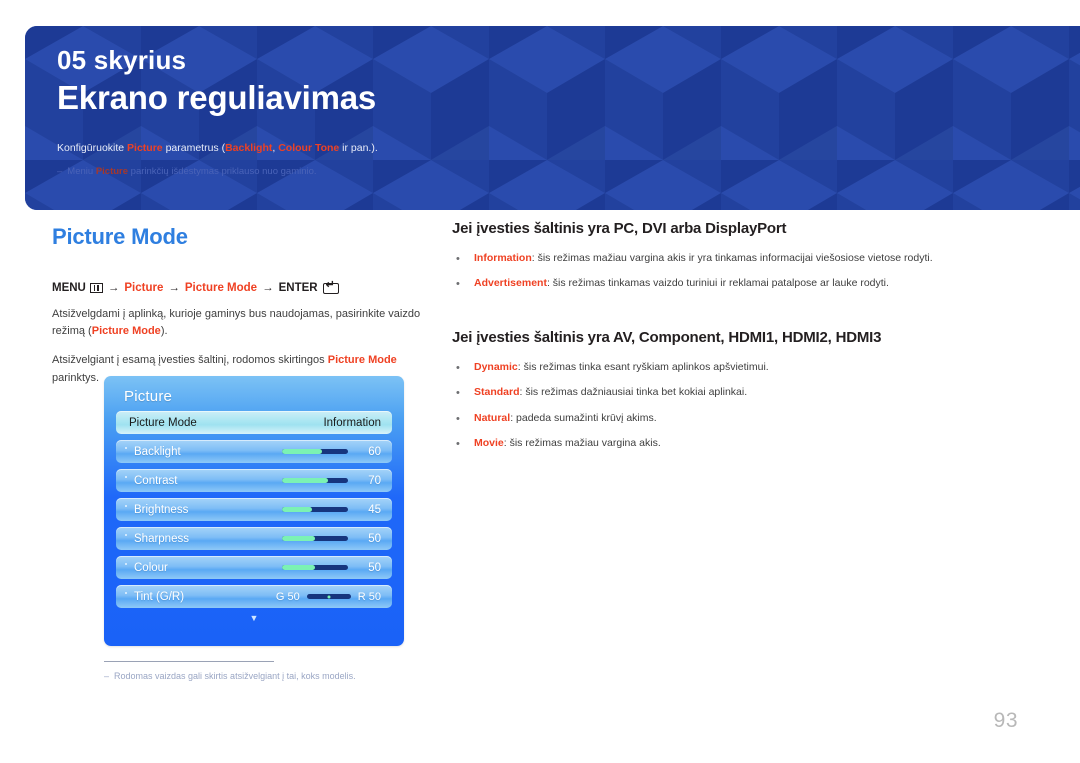  I want to click on menu-navigation-path: MENU → Picture → Picture Mode → ENTER, so click(247, 287).